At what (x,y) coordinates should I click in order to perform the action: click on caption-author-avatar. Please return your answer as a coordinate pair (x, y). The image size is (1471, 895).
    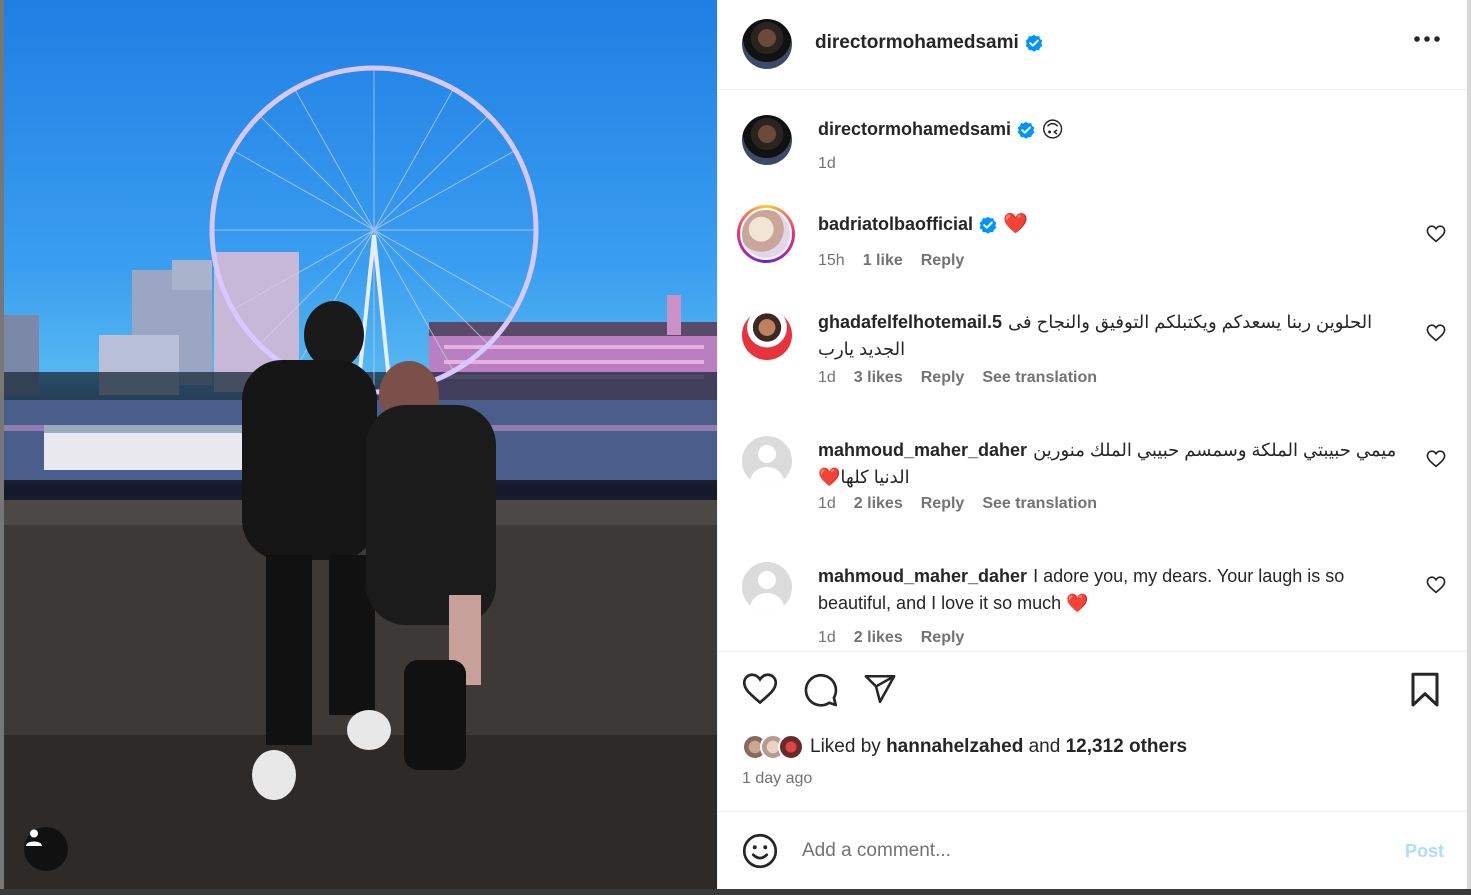
    Looking at the image, I should click on (767, 140).